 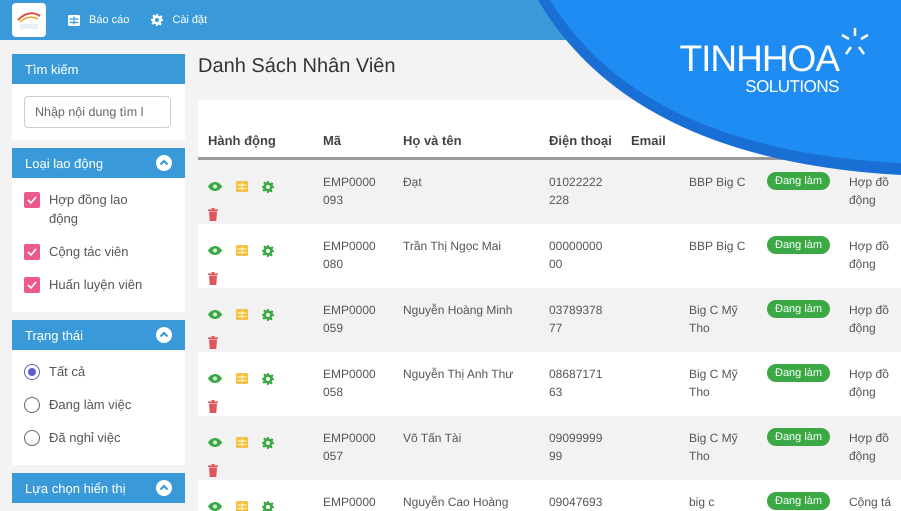 What do you see at coordinates (75, 488) in the screenshot?
I see `panel-title: Lựa chọn hiển thị` at bounding box center [75, 488].